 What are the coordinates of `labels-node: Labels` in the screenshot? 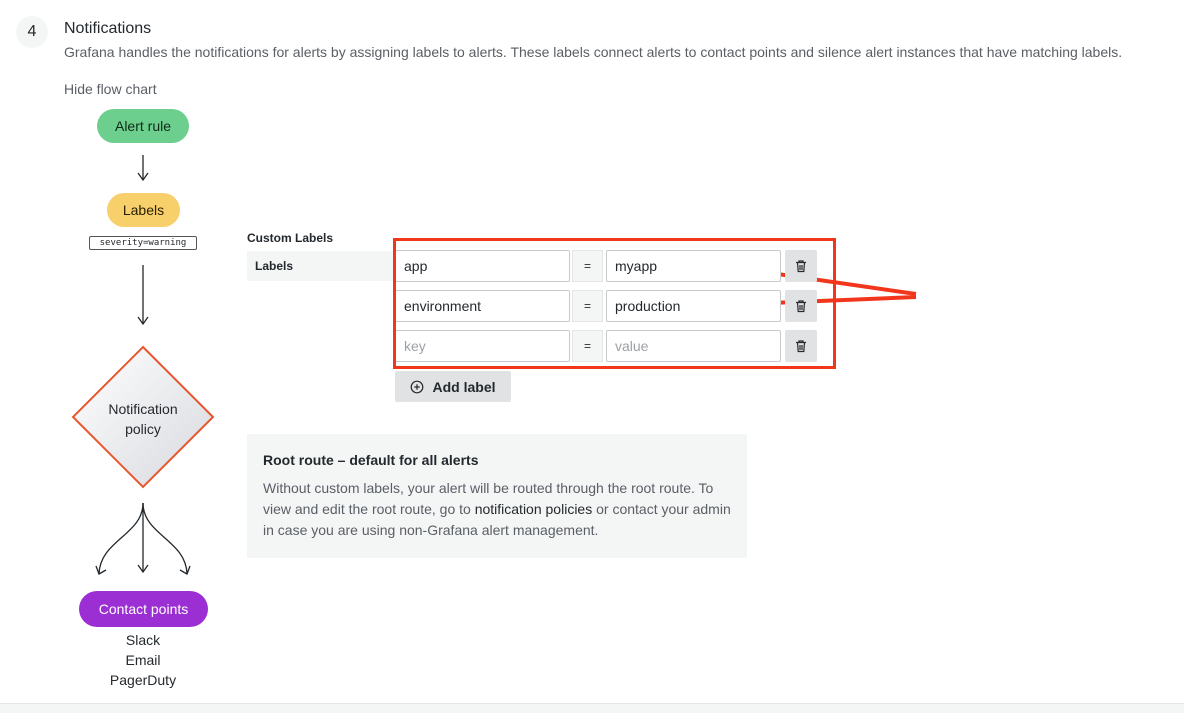 It's located at (143, 210).